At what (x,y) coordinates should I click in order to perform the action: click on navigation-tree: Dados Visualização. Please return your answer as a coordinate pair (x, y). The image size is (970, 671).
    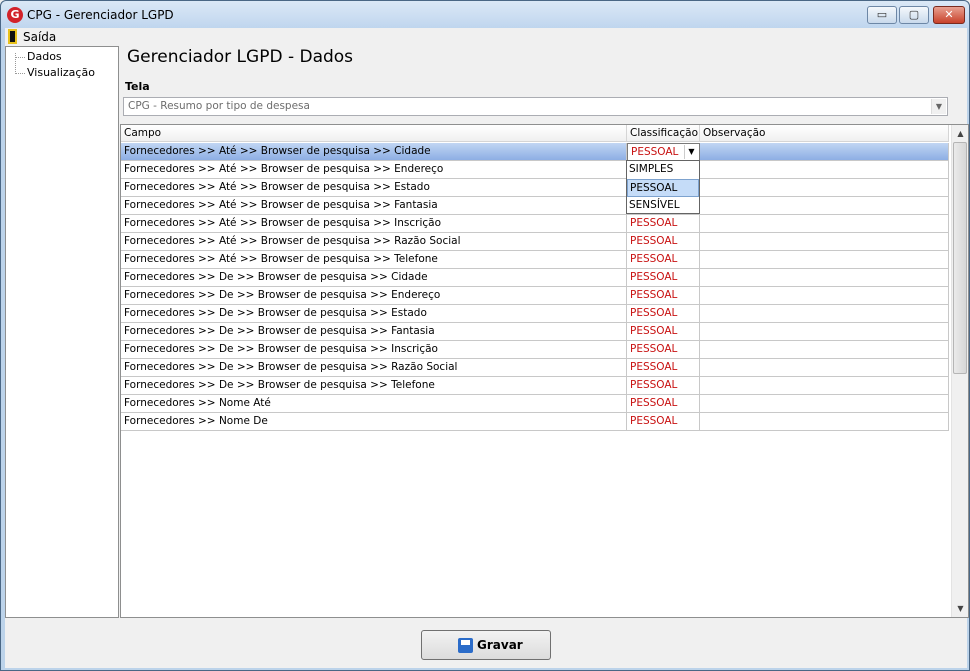
    Looking at the image, I should click on (62, 332).